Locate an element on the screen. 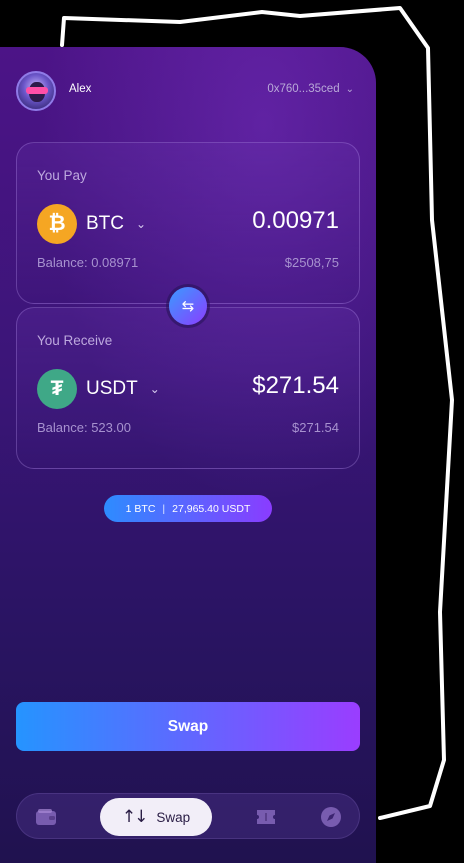 This screenshot has width=464, height=863. avatar is located at coordinates (36, 91).